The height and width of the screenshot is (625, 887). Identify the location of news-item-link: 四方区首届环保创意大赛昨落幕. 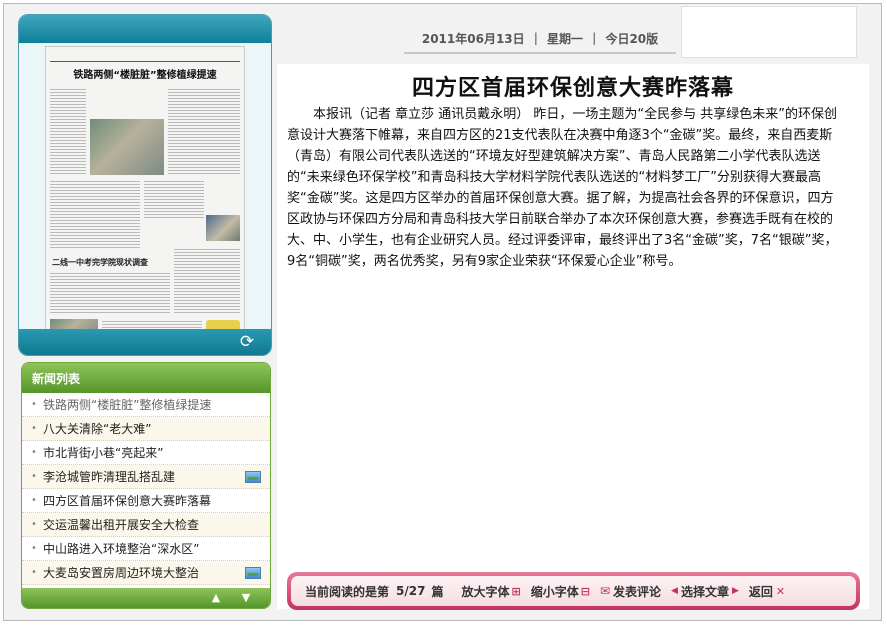
(127, 501).